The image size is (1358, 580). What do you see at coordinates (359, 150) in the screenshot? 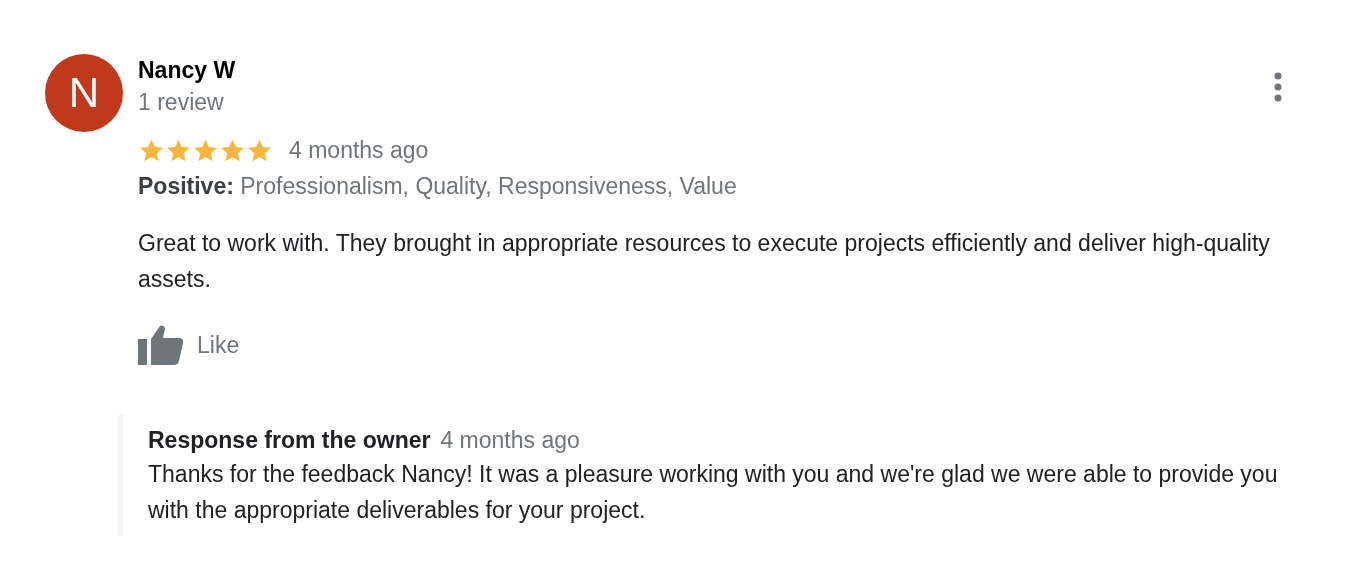
I see `review-time: 4 months ago` at bounding box center [359, 150].